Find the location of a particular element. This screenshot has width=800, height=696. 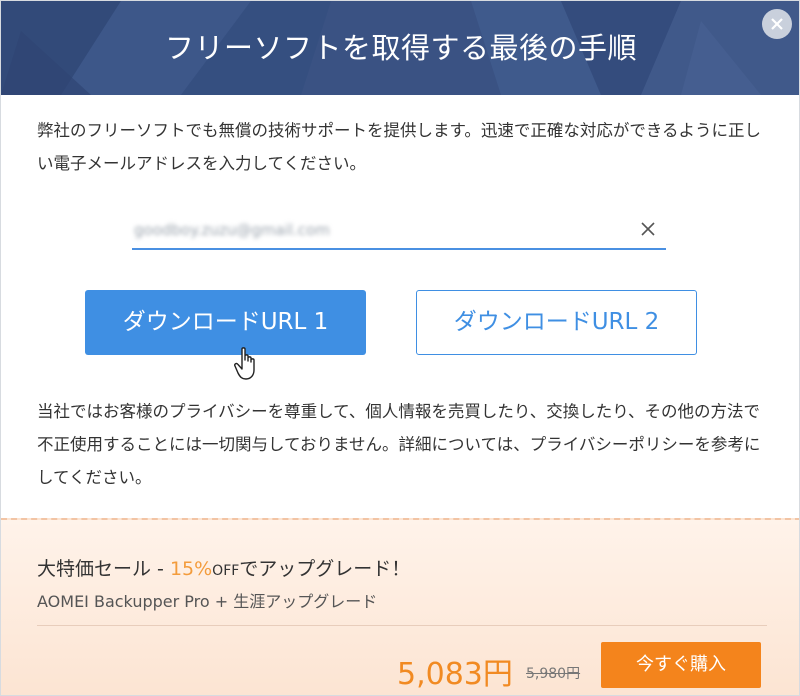

promo-off: OFF is located at coordinates (226, 571).